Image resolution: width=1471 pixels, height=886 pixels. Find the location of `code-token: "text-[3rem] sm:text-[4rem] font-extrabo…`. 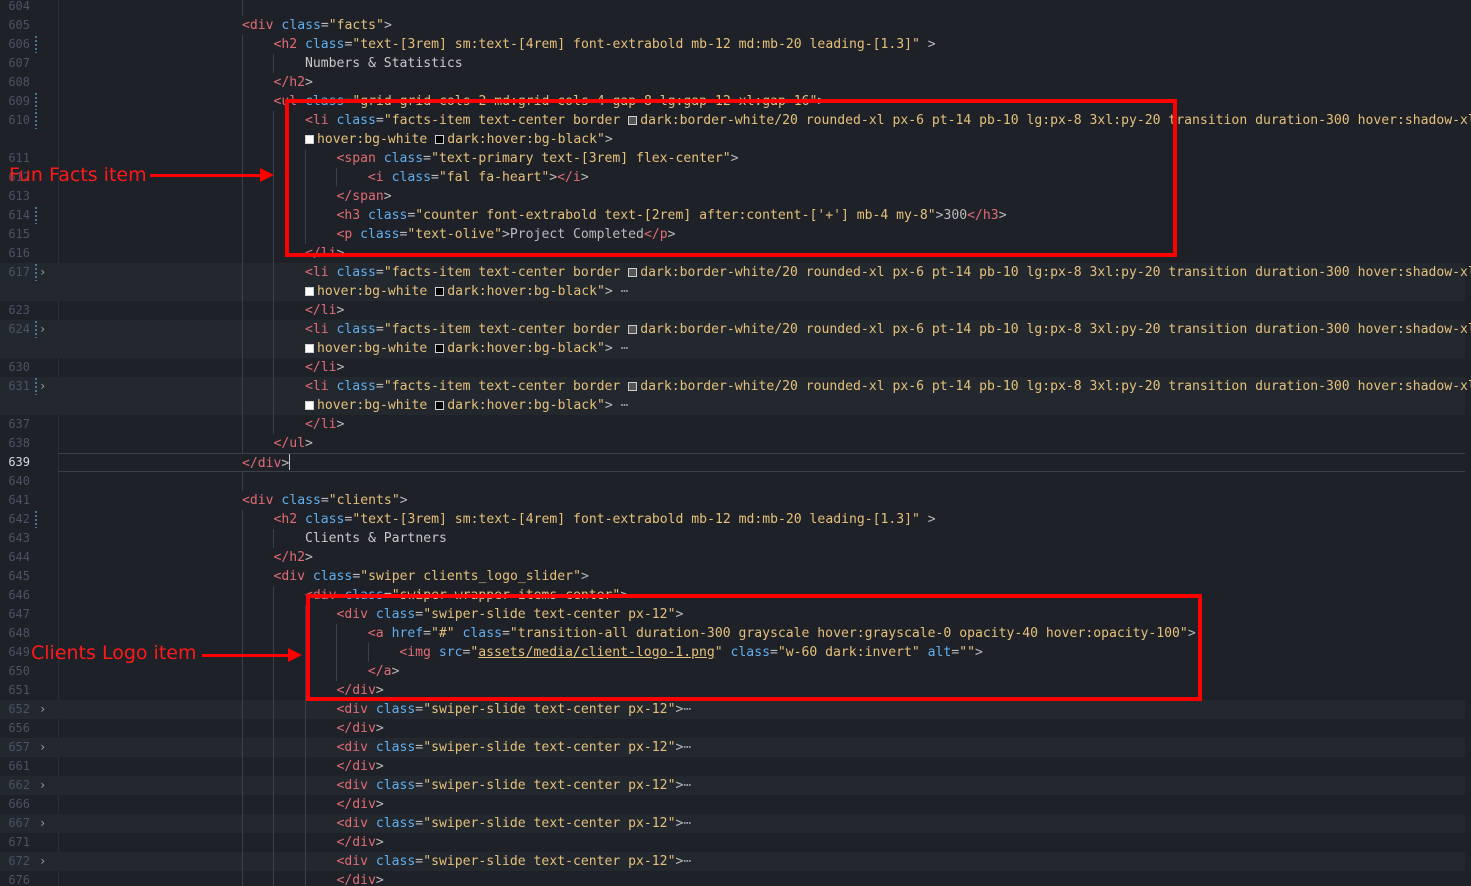

code-token: "text-[3rem] sm:text-[4rem] font-extrabo… is located at coordinates (636, 44).